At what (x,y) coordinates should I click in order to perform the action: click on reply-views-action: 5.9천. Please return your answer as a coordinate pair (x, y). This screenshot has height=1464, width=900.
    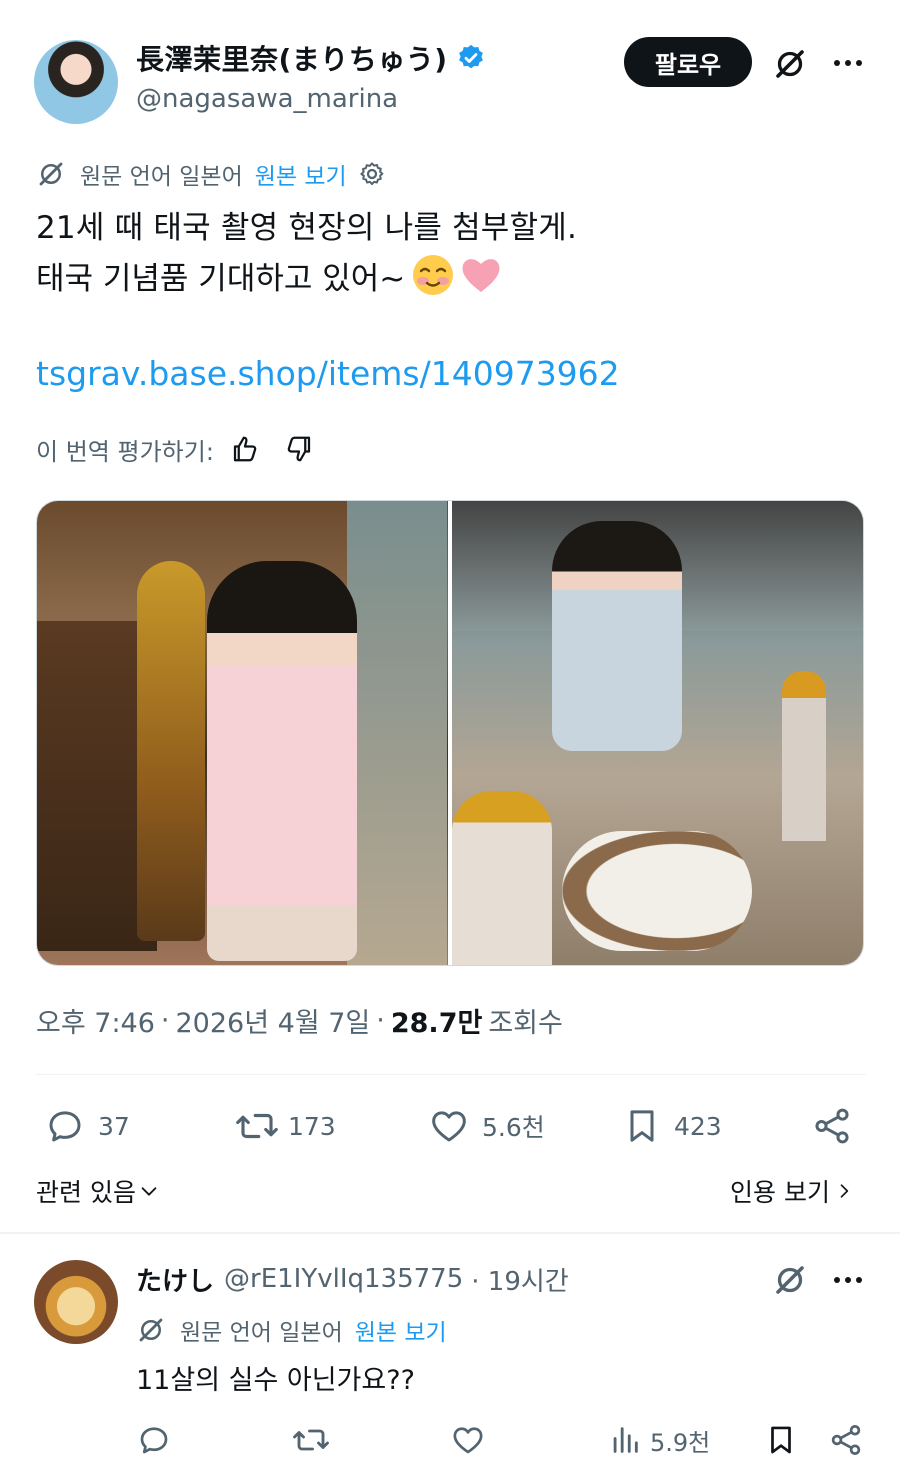
    Looking at the image, I should click on (659, 1440).